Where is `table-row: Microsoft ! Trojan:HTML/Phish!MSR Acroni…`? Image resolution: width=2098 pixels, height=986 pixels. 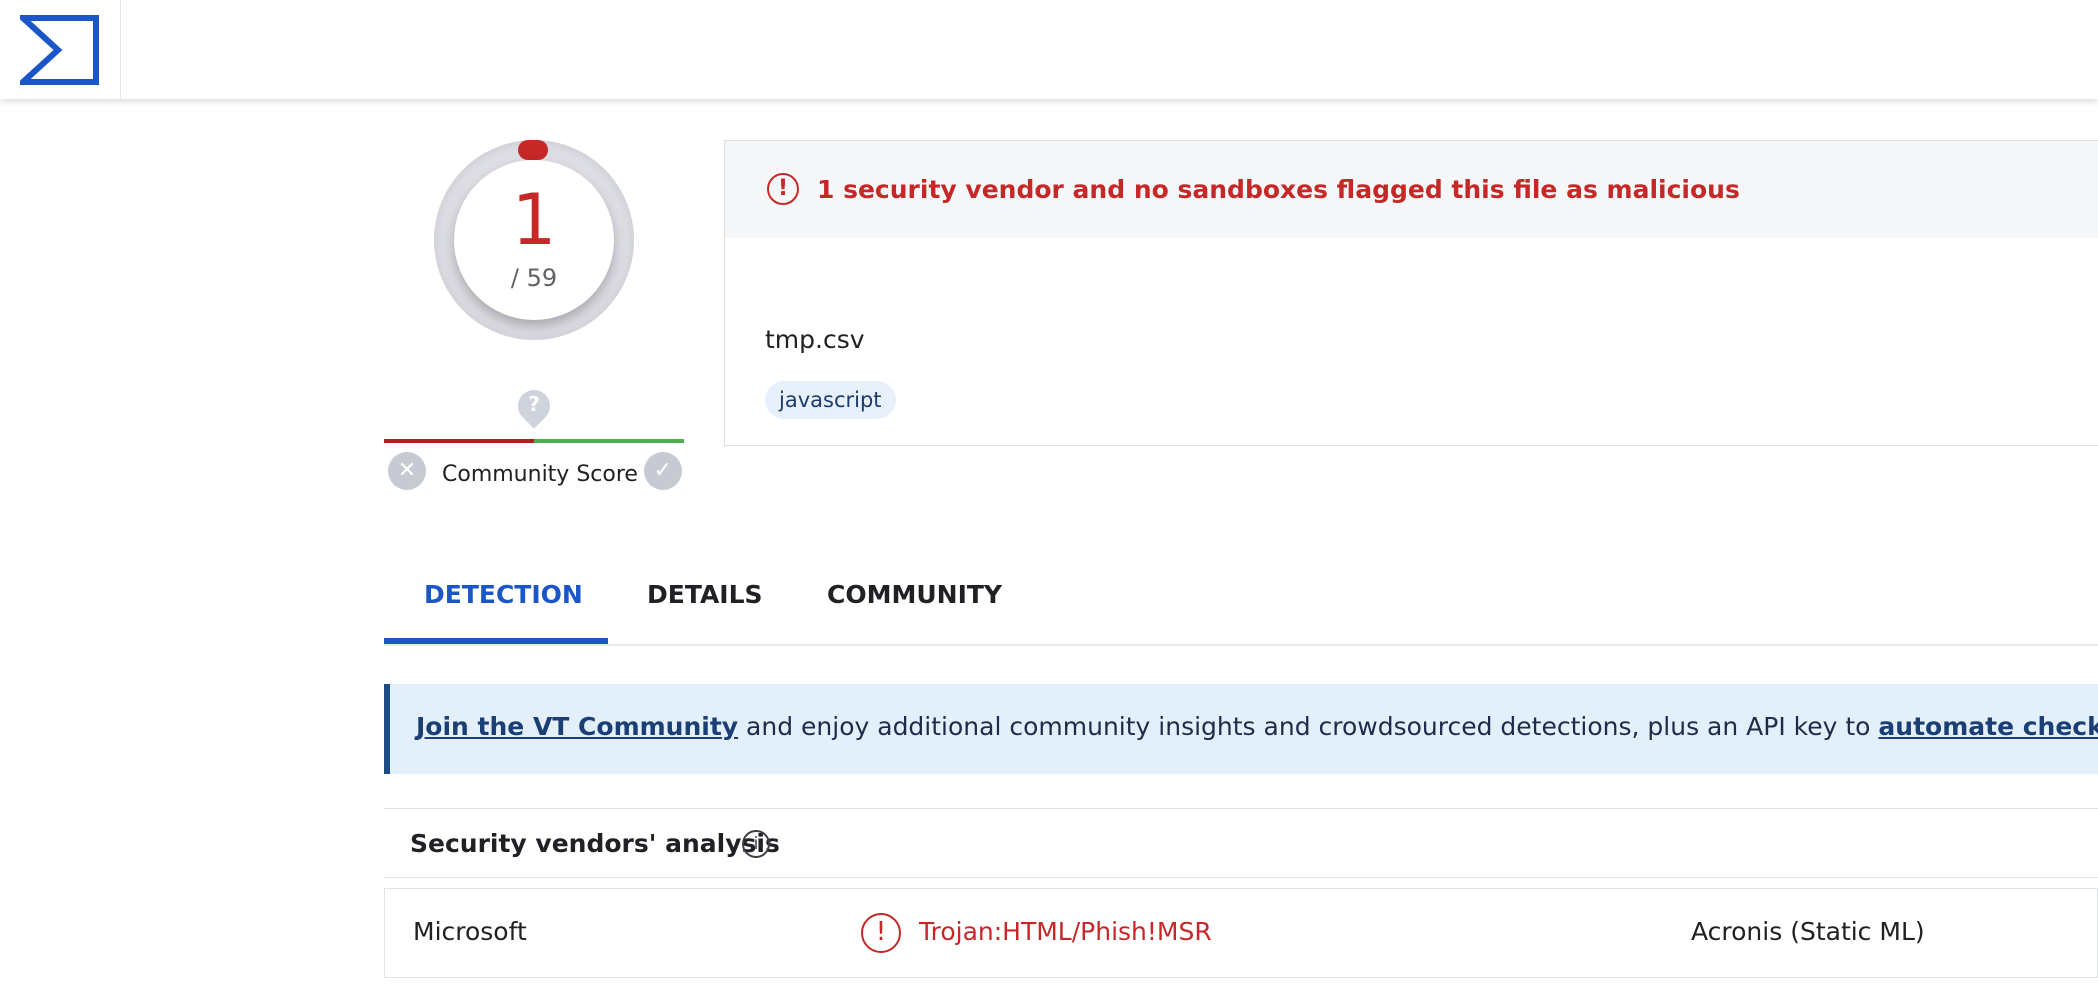 table-row: Microsoft ! Trojan:HTML/Phish!MSR Acroni… is located at coordinates (1241, 933).